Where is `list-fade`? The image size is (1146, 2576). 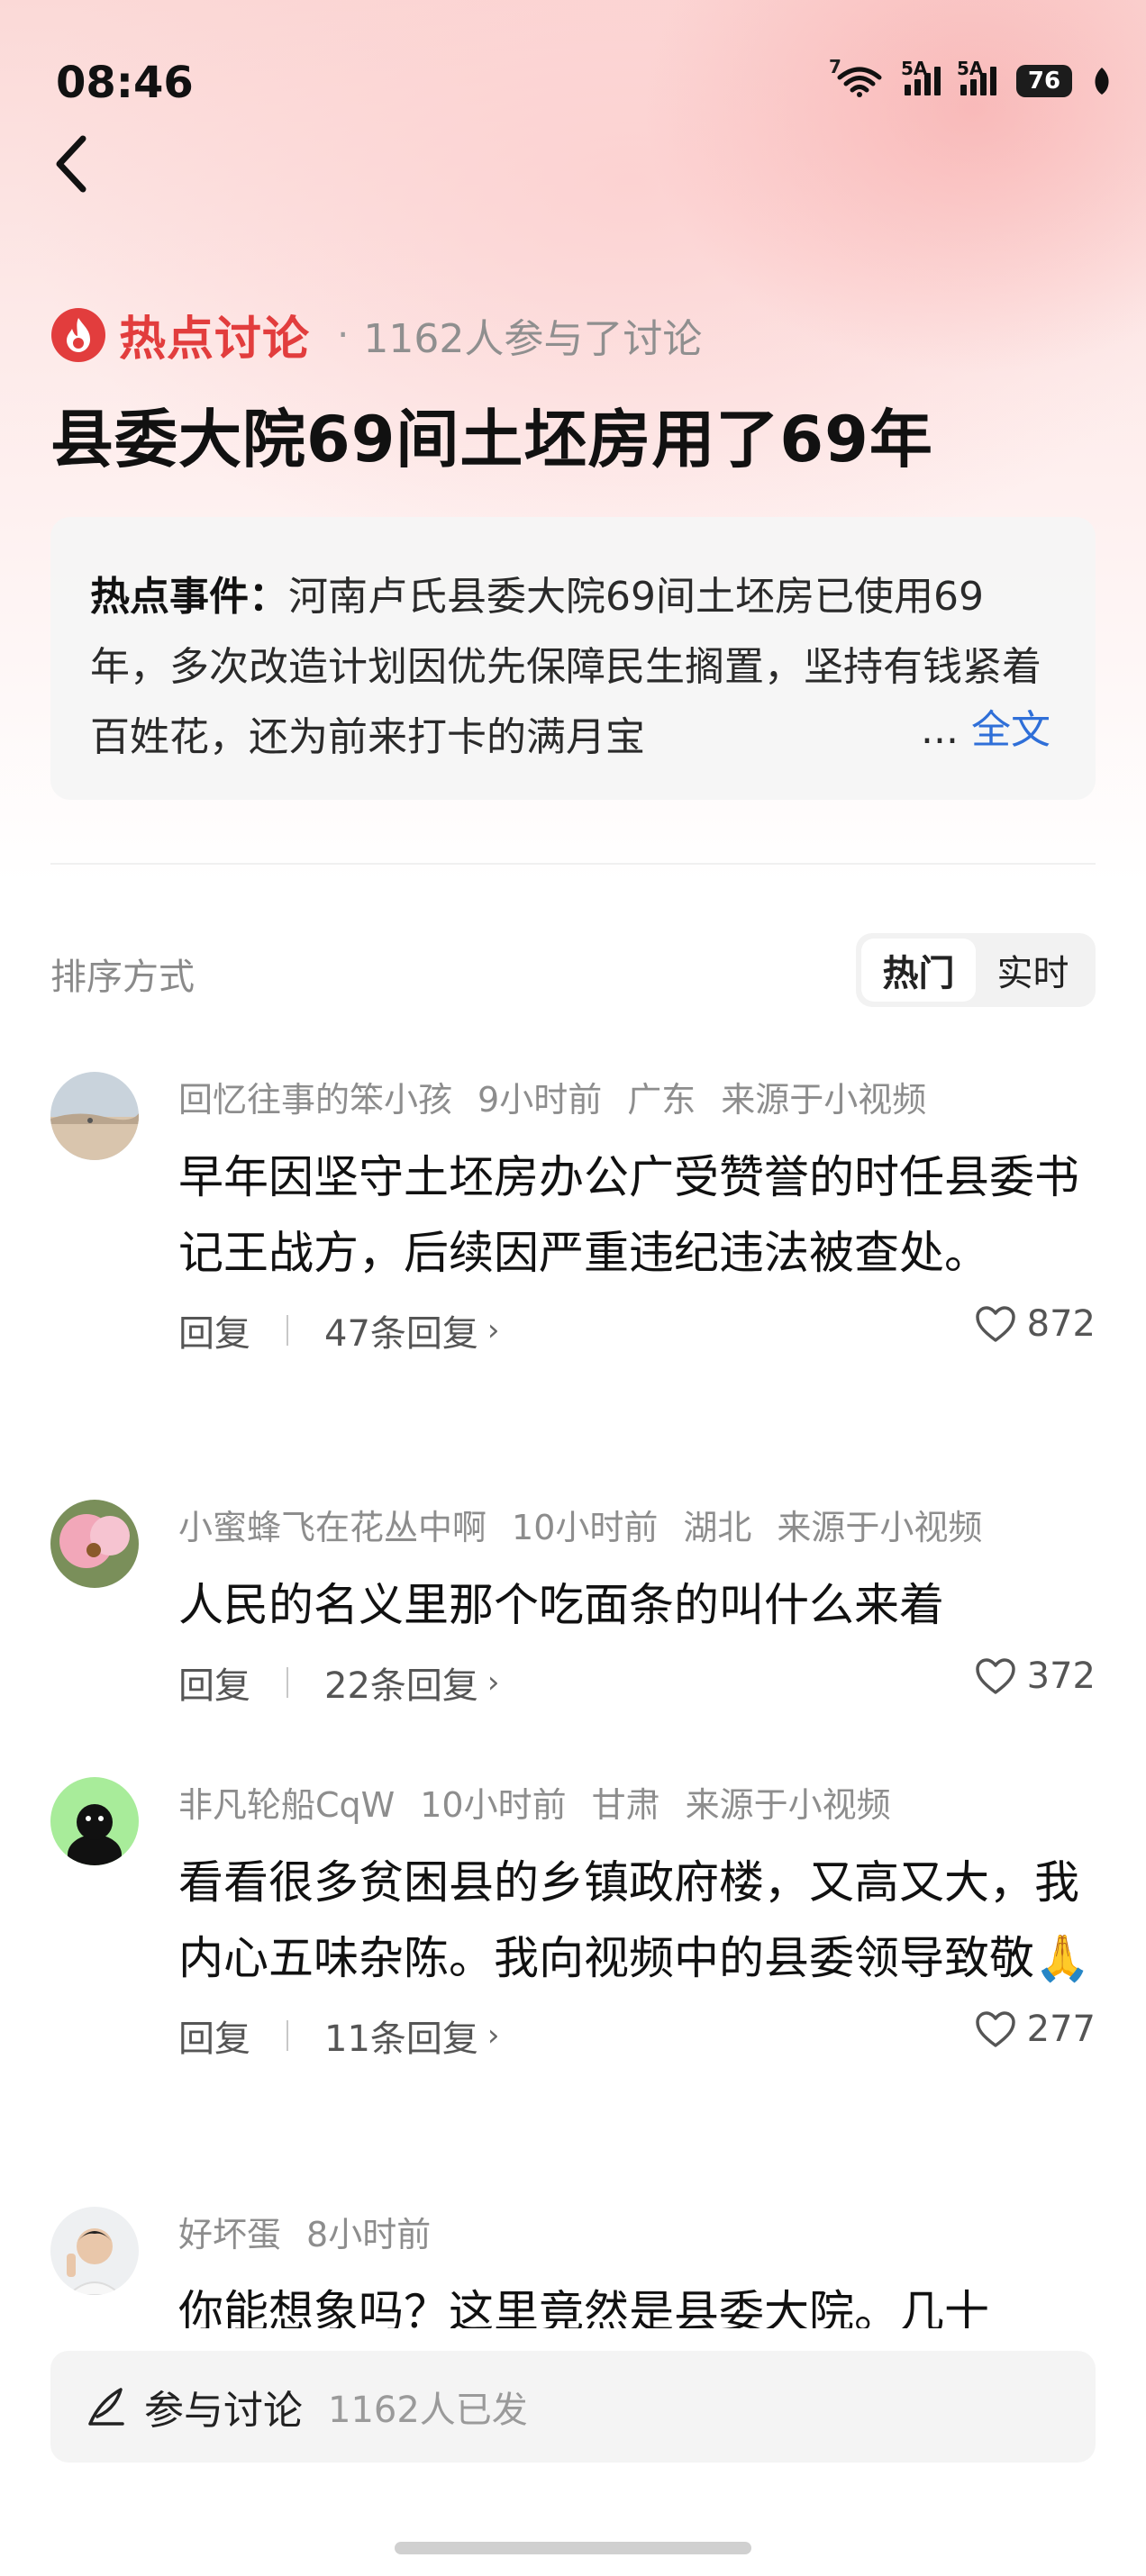 list-fade is located at coordinates (573, 2339).